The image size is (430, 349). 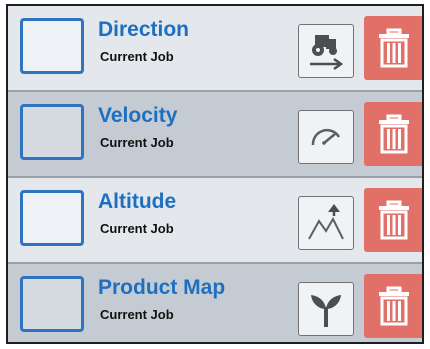 I want to click on item-title: Velocity, so click(x=138, y=115).